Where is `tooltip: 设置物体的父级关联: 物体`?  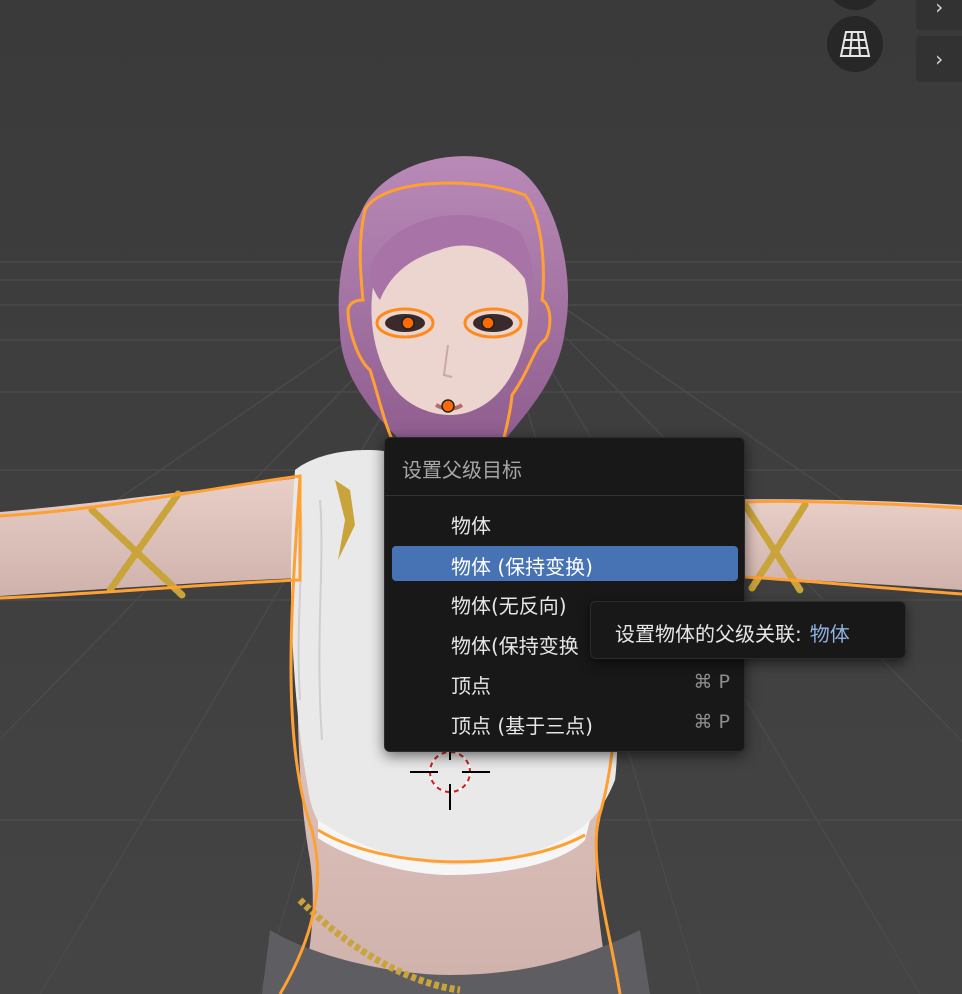
tooltip: 设置物体的父级关联: 物体 is located at coordinates (748, 630).